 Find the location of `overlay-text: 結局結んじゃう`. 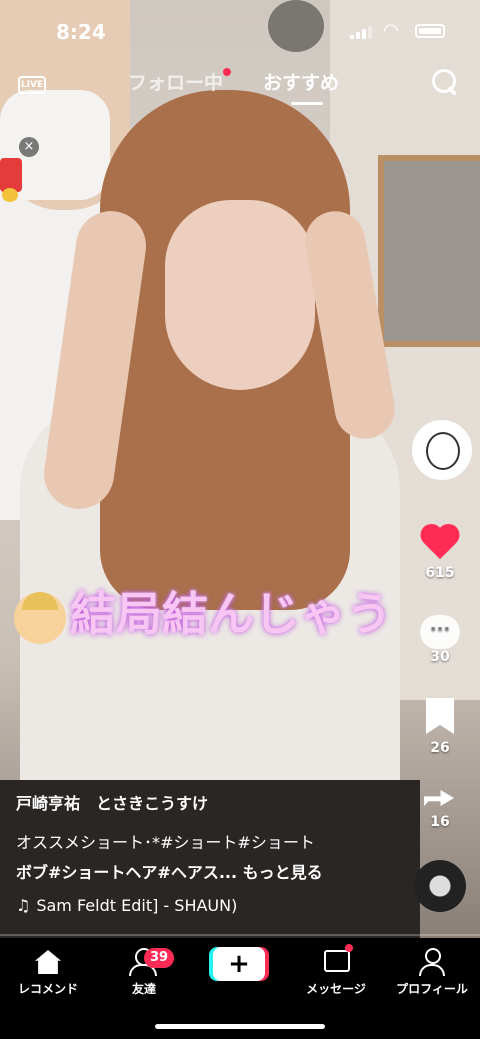

overlay-text: 結局結んじゃう is located at coordinates (231, 614).